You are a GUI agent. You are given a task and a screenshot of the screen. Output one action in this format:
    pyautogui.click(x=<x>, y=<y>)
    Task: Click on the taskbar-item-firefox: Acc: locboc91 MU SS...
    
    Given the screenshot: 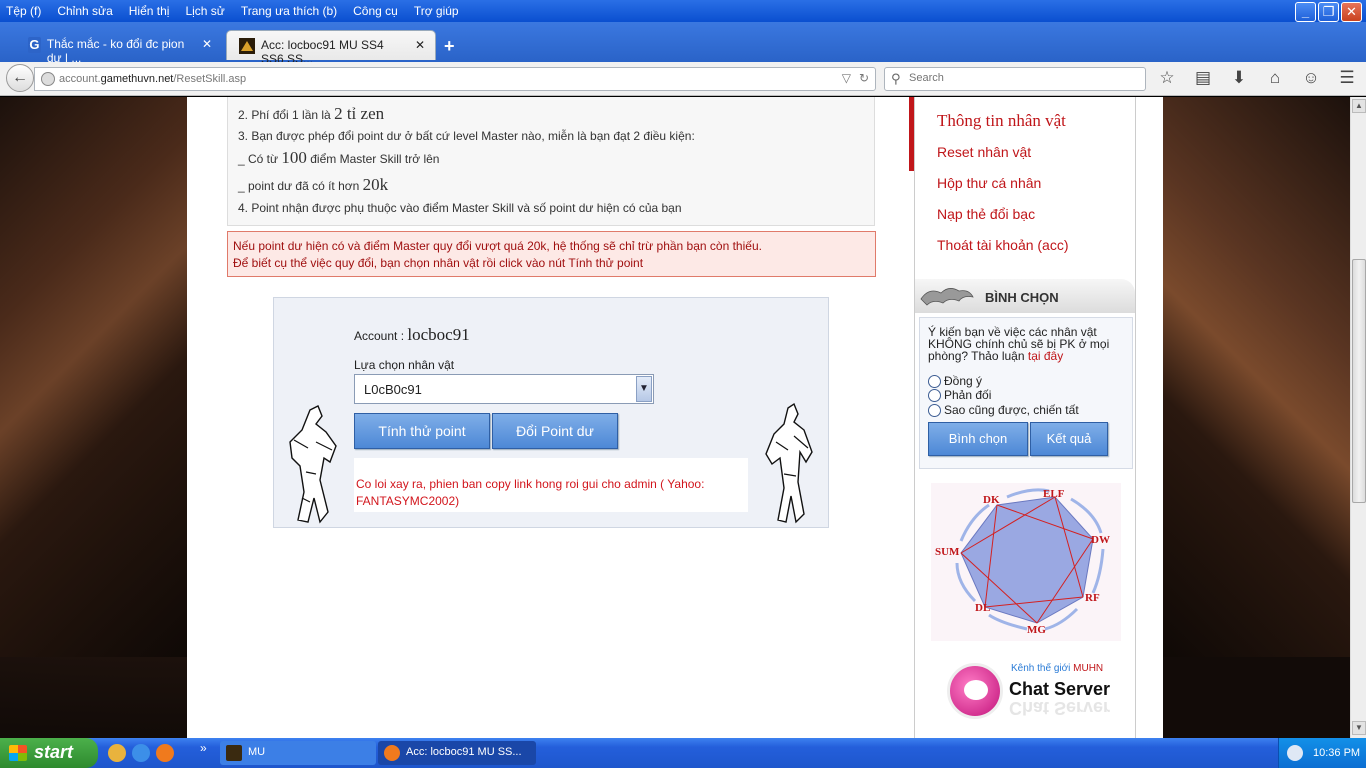 What is the action you would take?
    pyautogui.click(x=457, y=753)
    